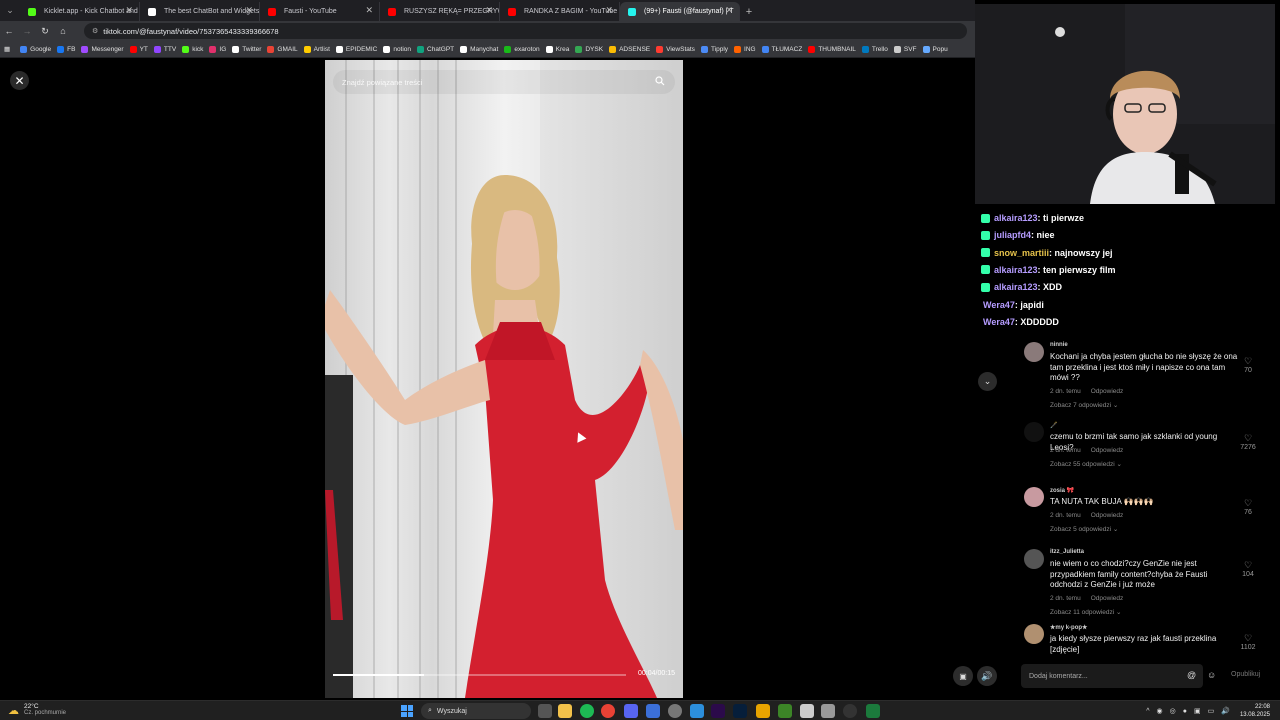 This screenshot has height=720, width=1280. Describe the element at coordinates (587, 711) in the screenshot. I see `spotify-icon` at that location.